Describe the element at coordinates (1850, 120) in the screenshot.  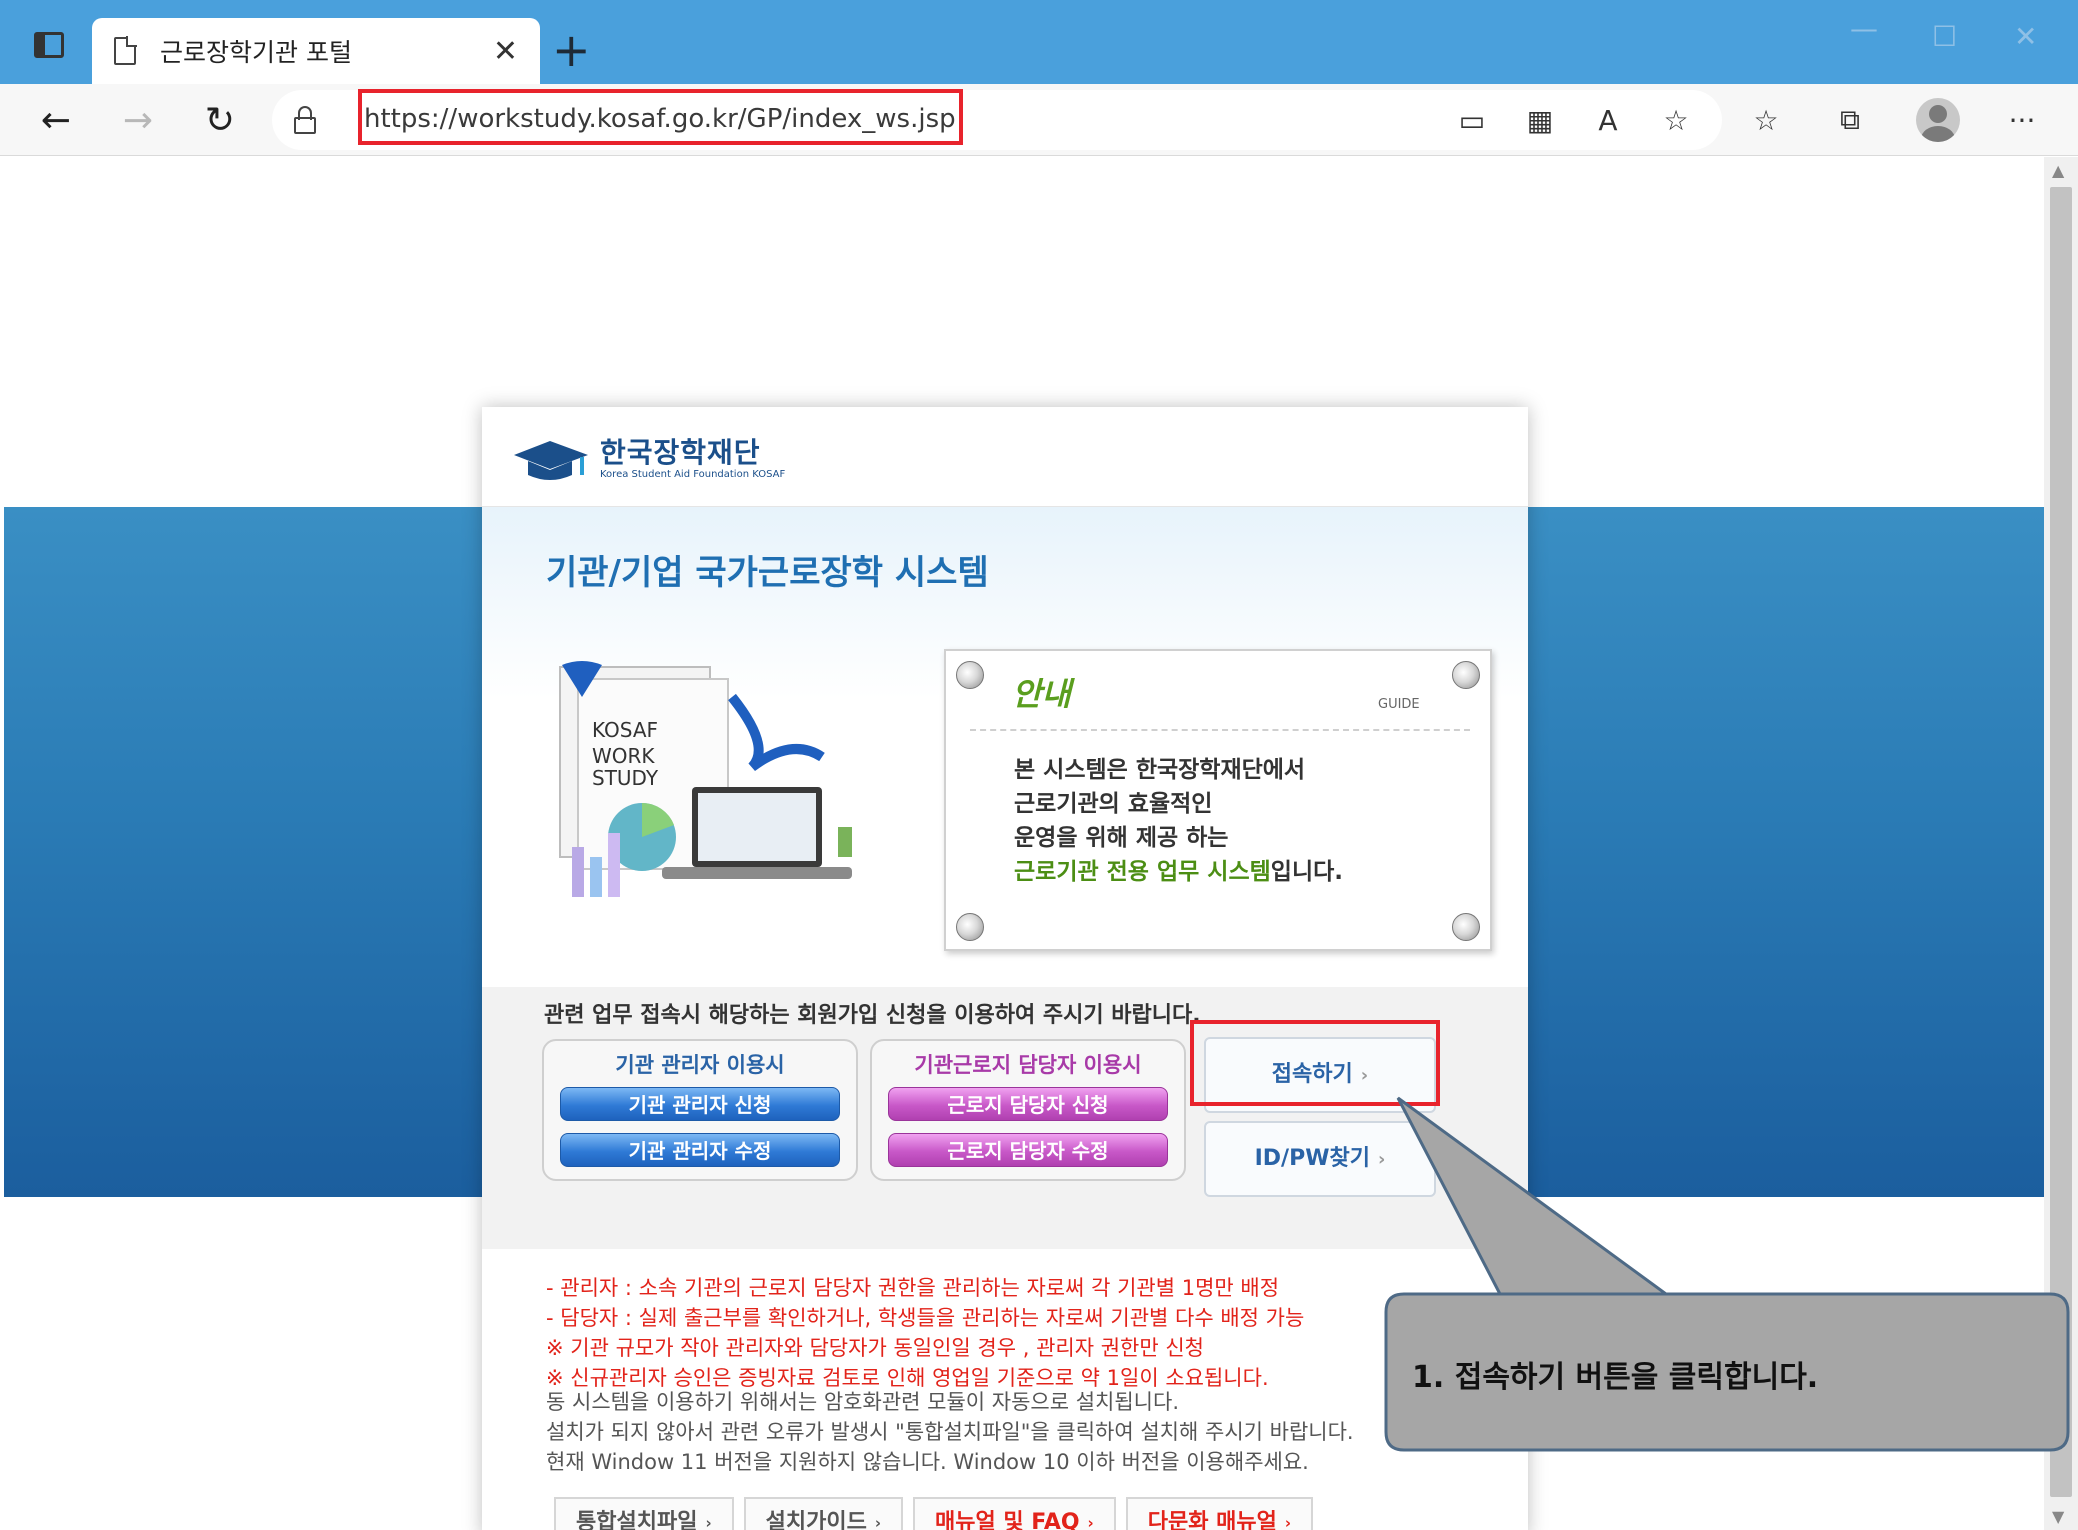
I see `collections-icon: ⧉` at that location.